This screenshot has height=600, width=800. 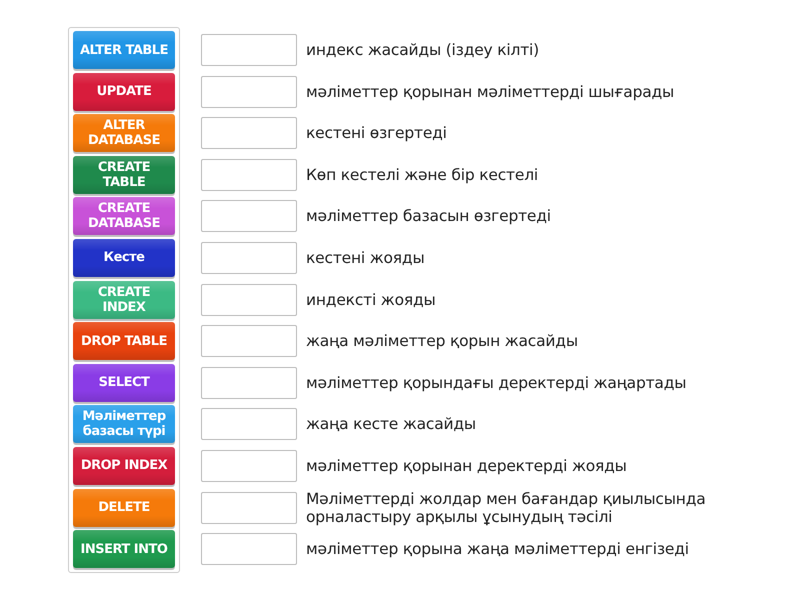 I want to click on answer-tile: CREATE DATABASE, so click(x=124, y=216).